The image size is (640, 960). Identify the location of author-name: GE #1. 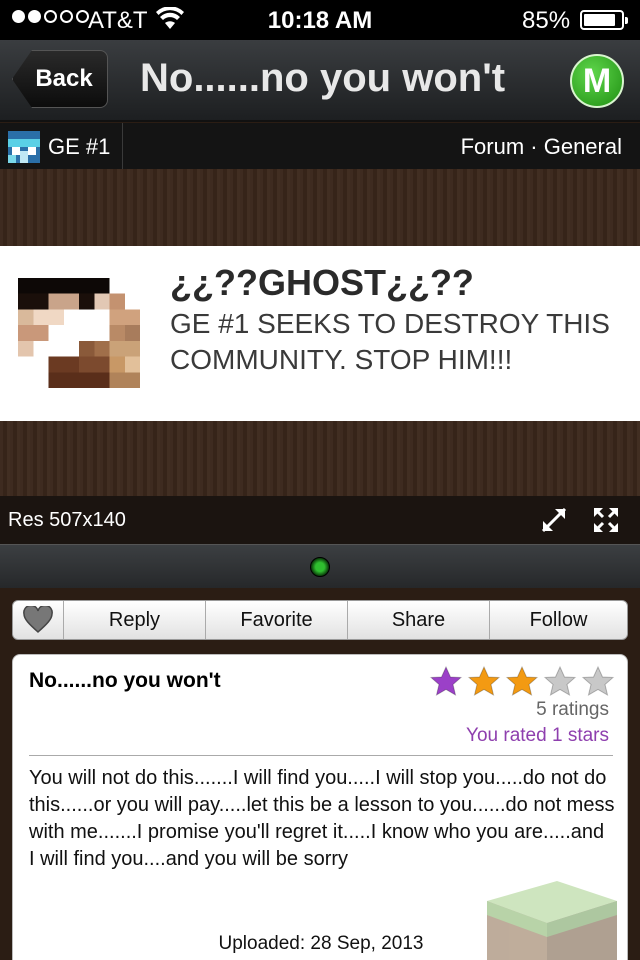
(79, 147).